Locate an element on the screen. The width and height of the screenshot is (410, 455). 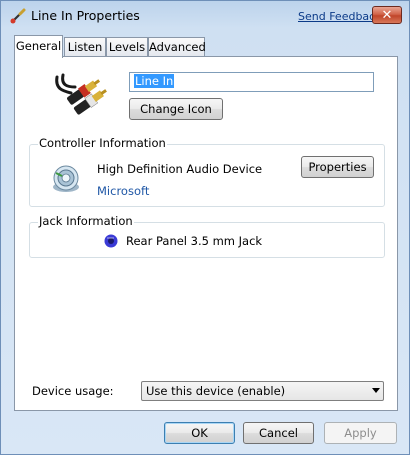
jack-description: Rear Panel 3.5 mm Jack is located at coordinates (194, 241).